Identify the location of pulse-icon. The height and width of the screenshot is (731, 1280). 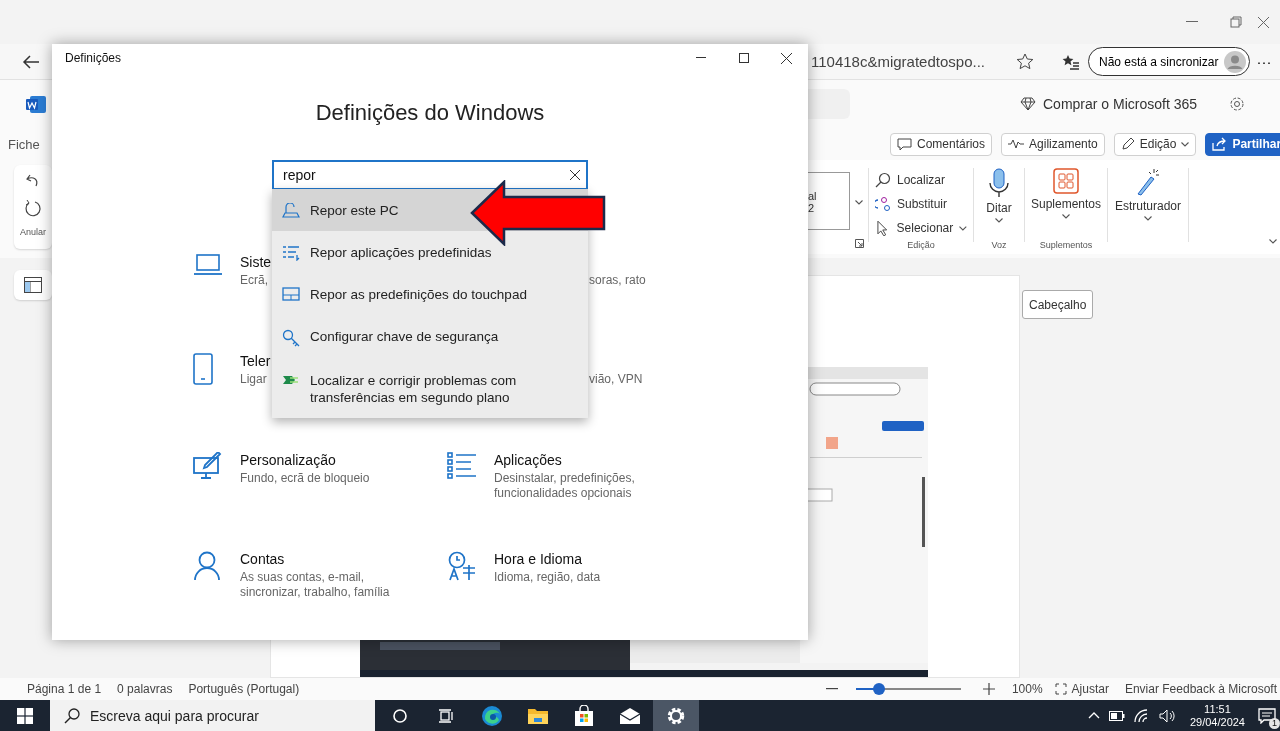
(1016, 144).